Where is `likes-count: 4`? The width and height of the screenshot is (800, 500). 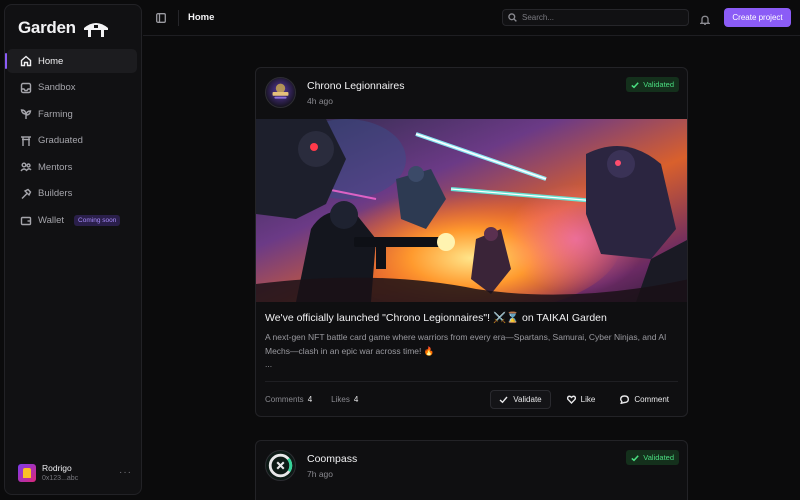 likes-count: 4 is located at coordinates (356, 399).